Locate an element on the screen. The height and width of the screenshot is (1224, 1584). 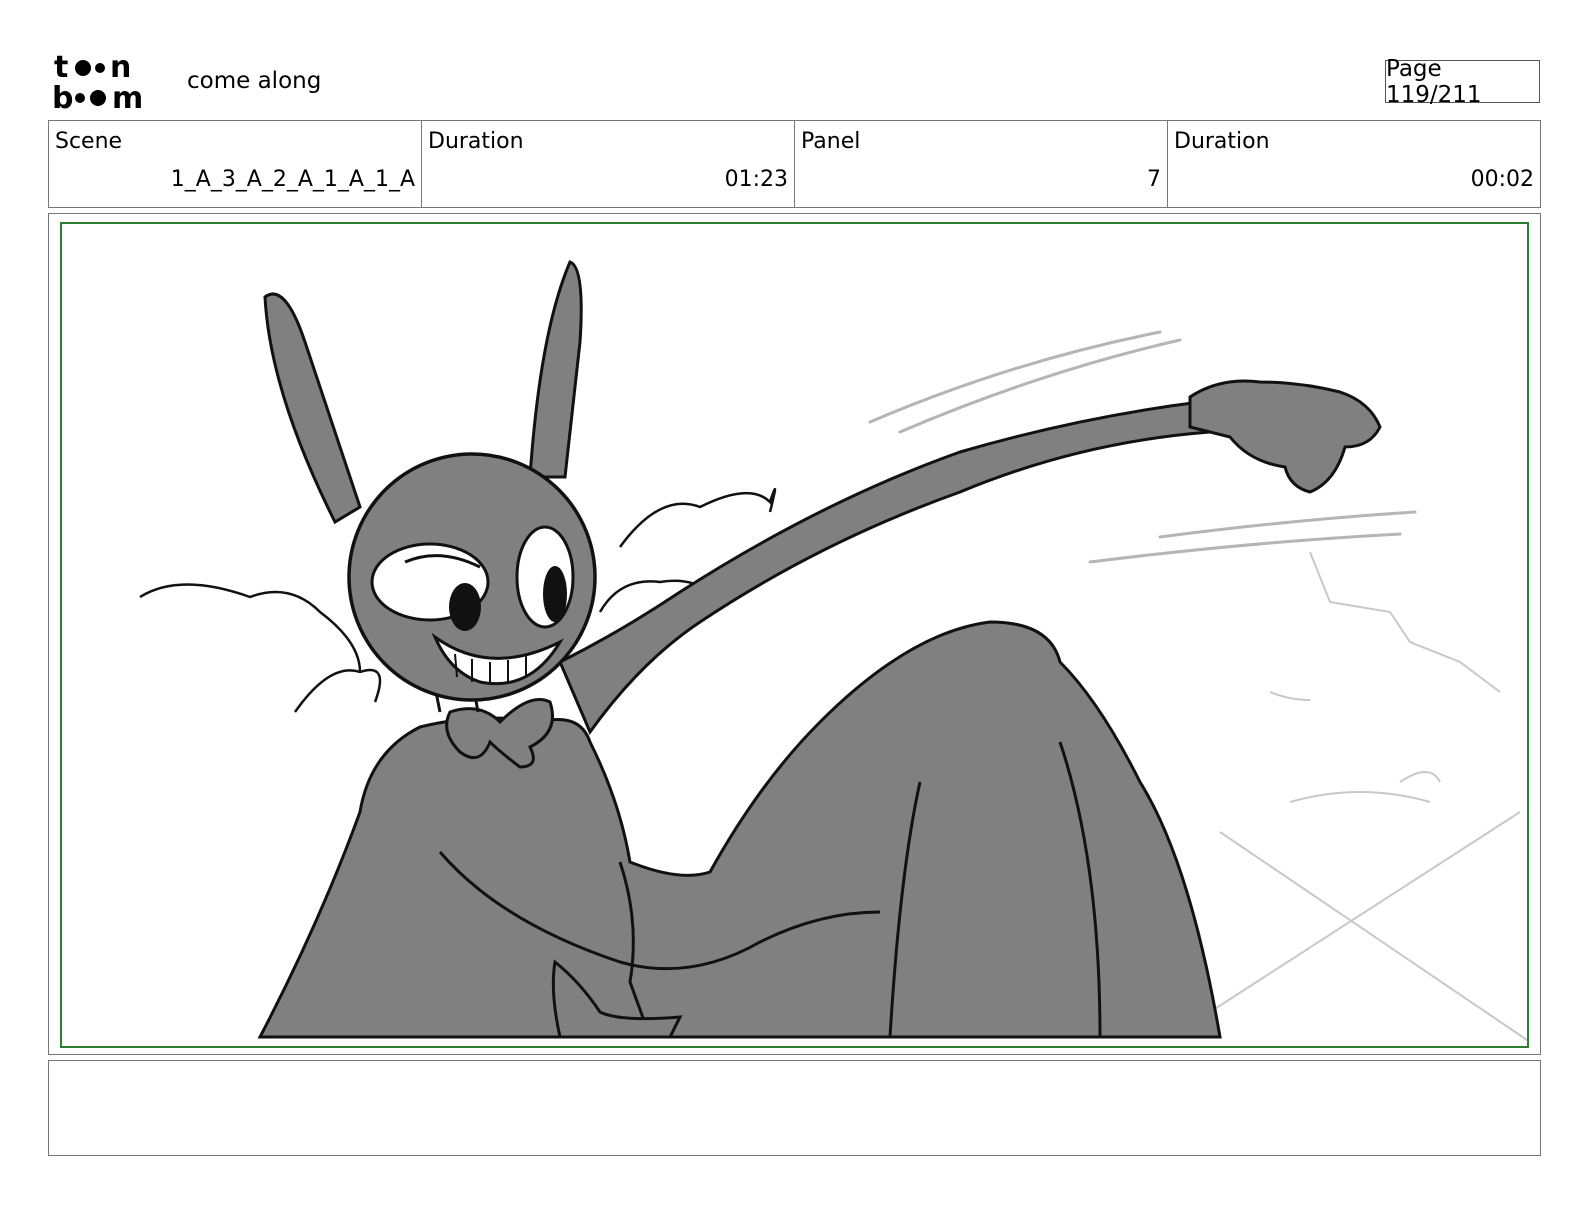
scene-duration-value: 01:23 is located at coordinates (756, 179).